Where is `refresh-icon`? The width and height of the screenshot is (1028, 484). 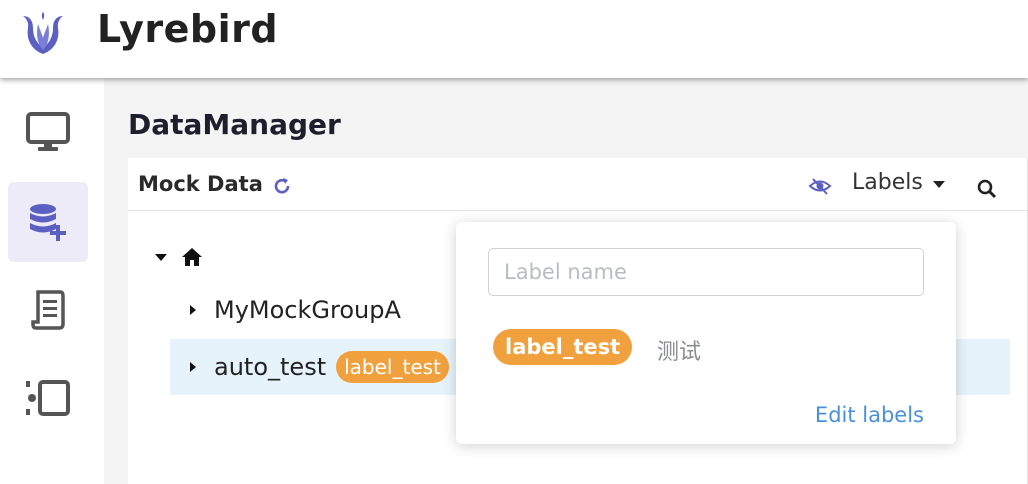
refresh-icon is located at coordinates (282, 186).